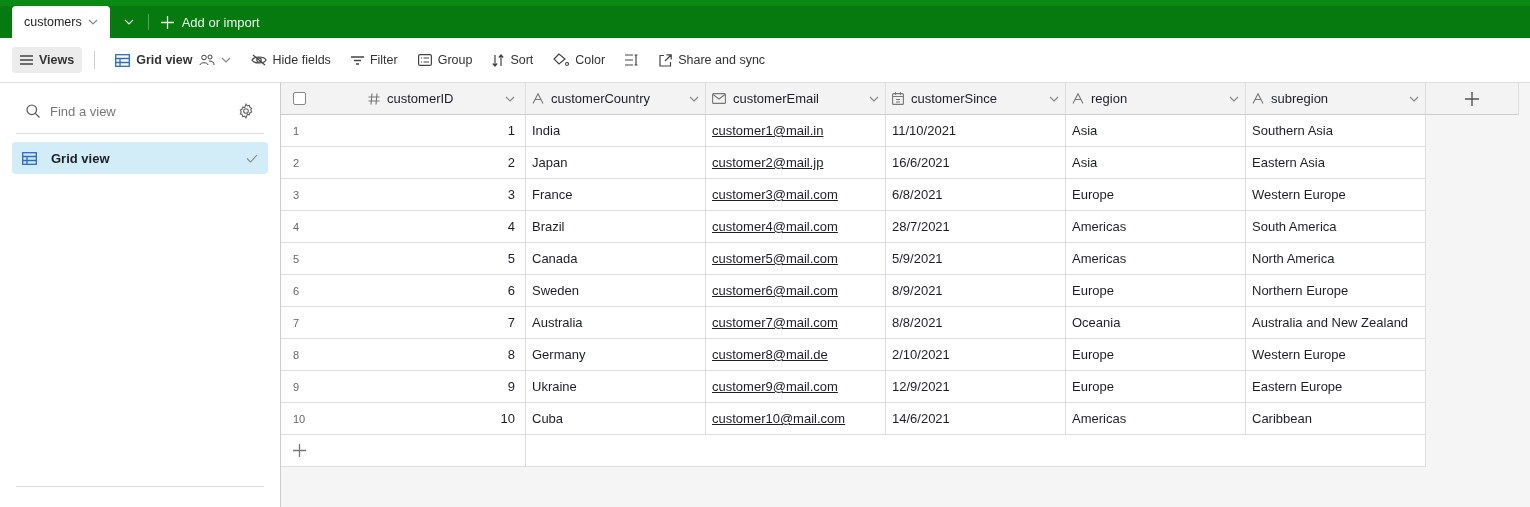 The image size is (1530, 507). Describe the element at coordinates (1292, 130) in the screenshot. I see `table-cell: Southern Asia` at that location.